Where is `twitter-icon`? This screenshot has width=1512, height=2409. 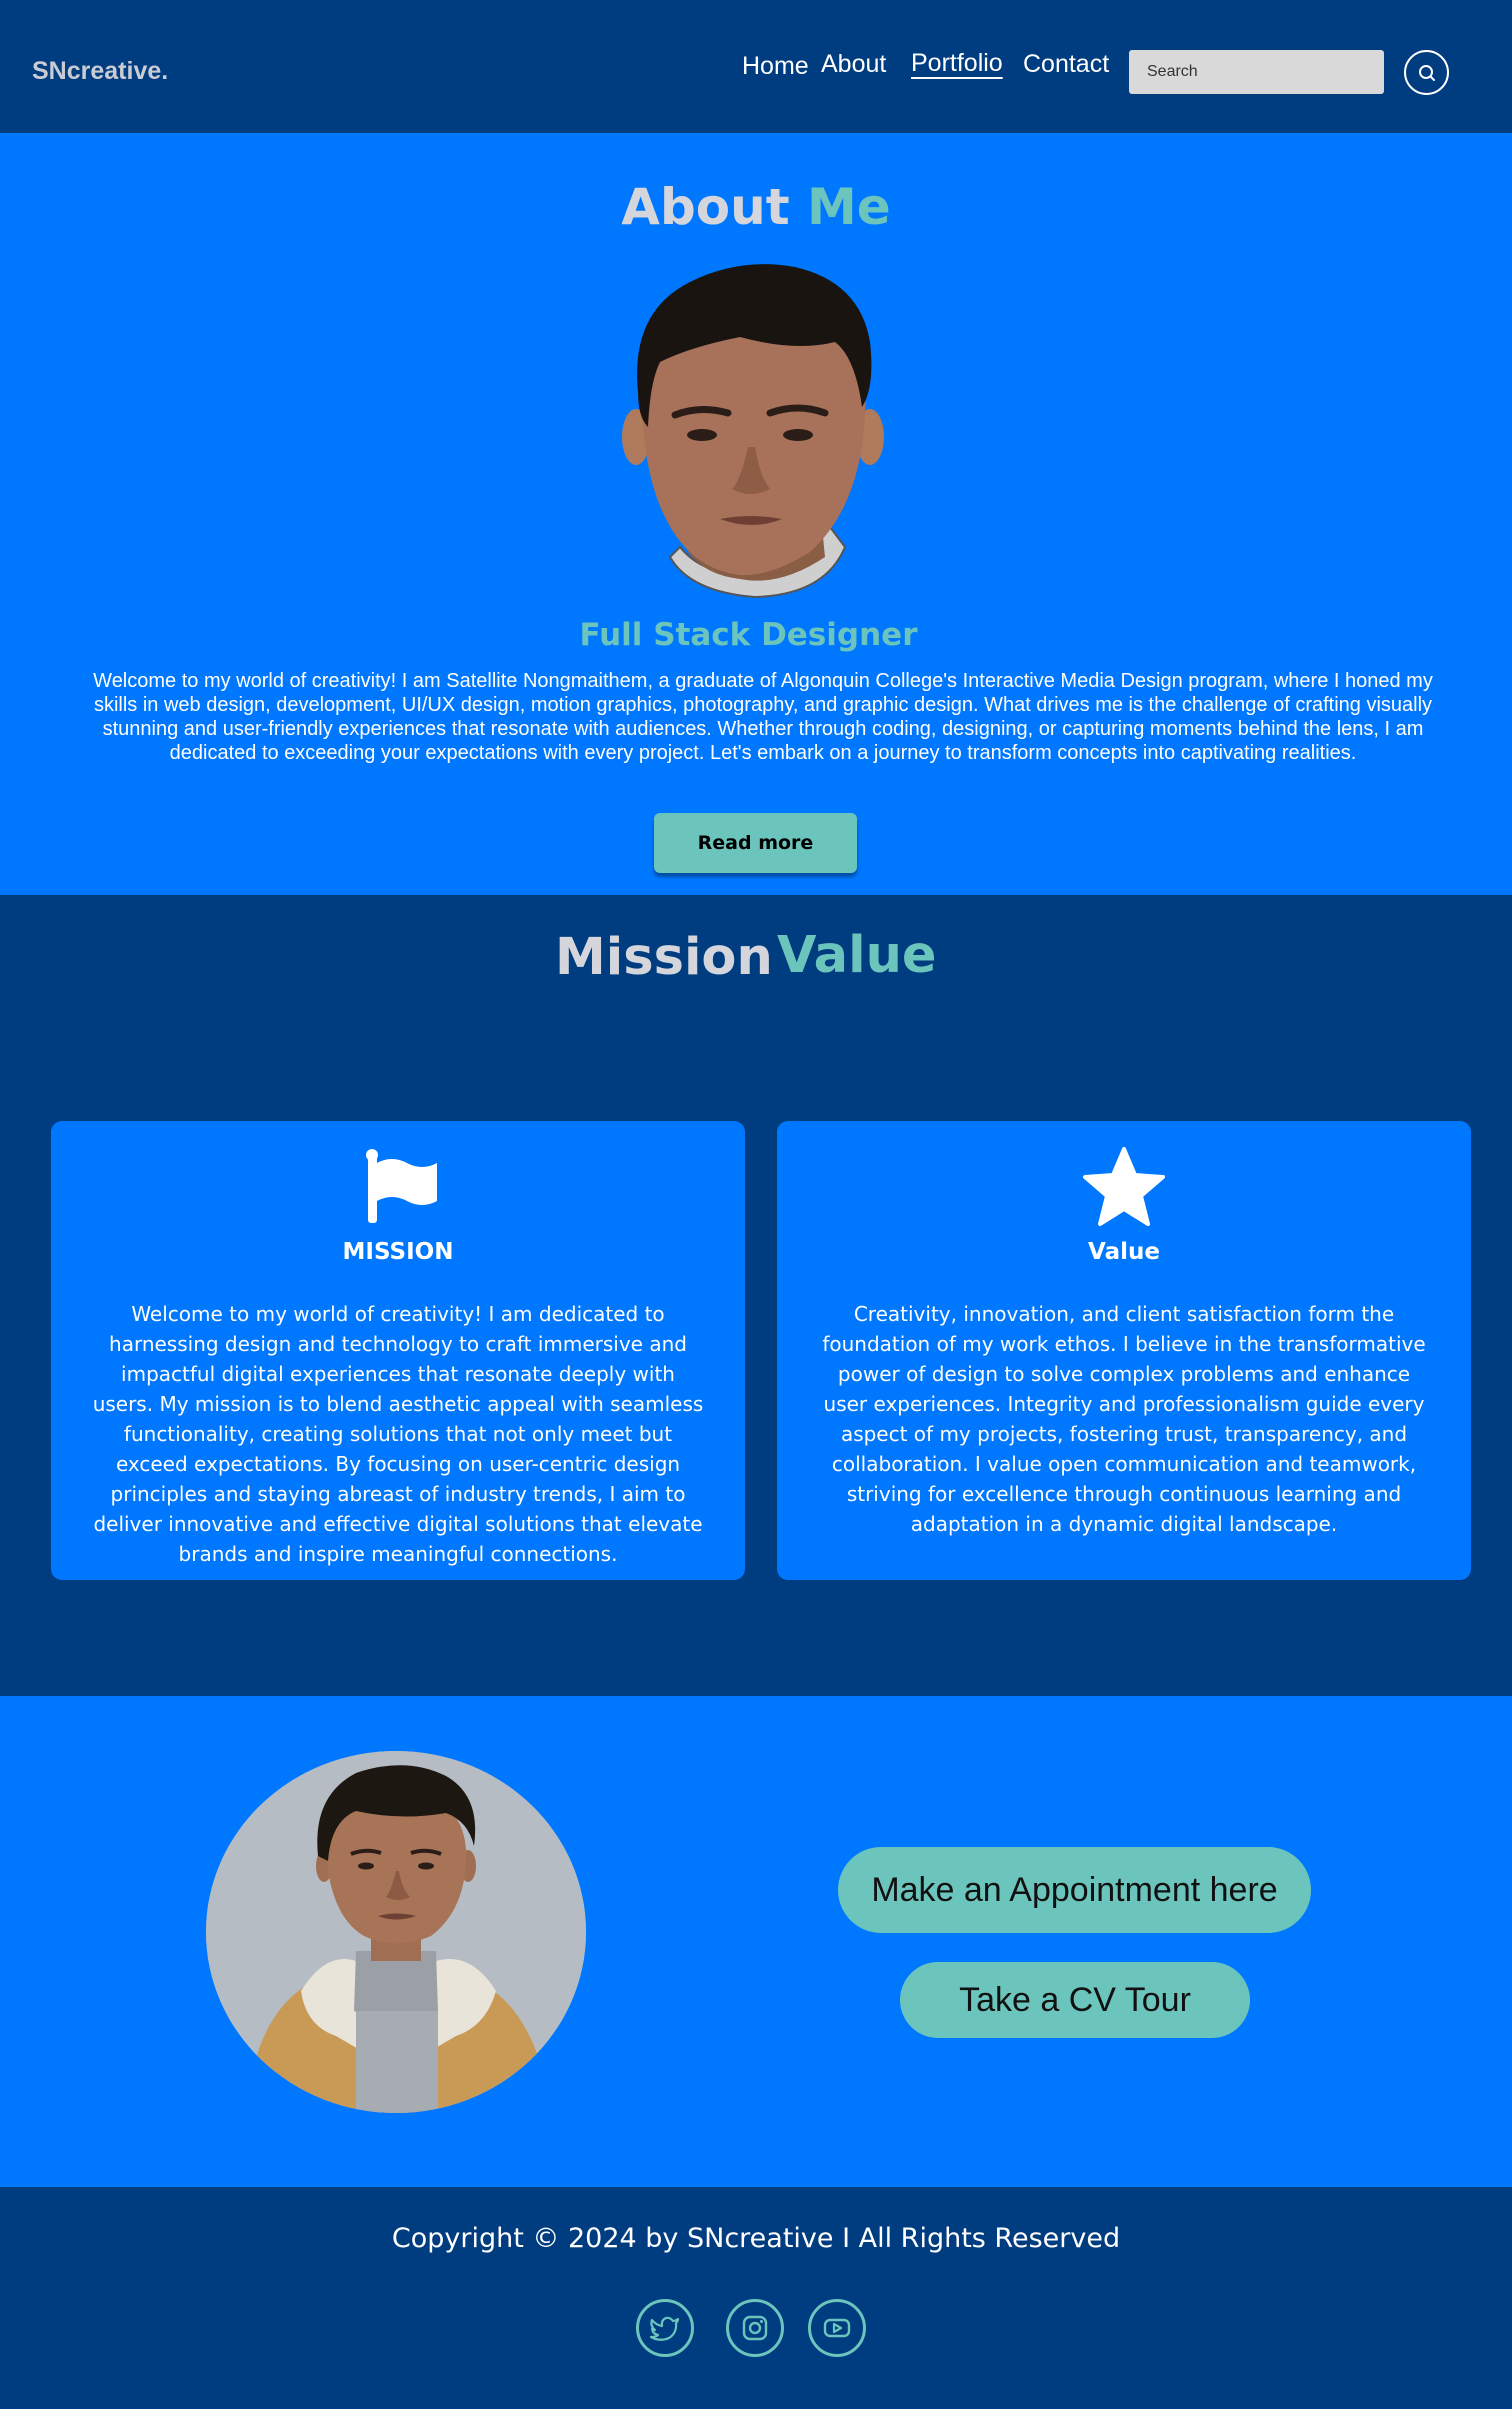
twitter-icon is located at coordinates (664, 2328).